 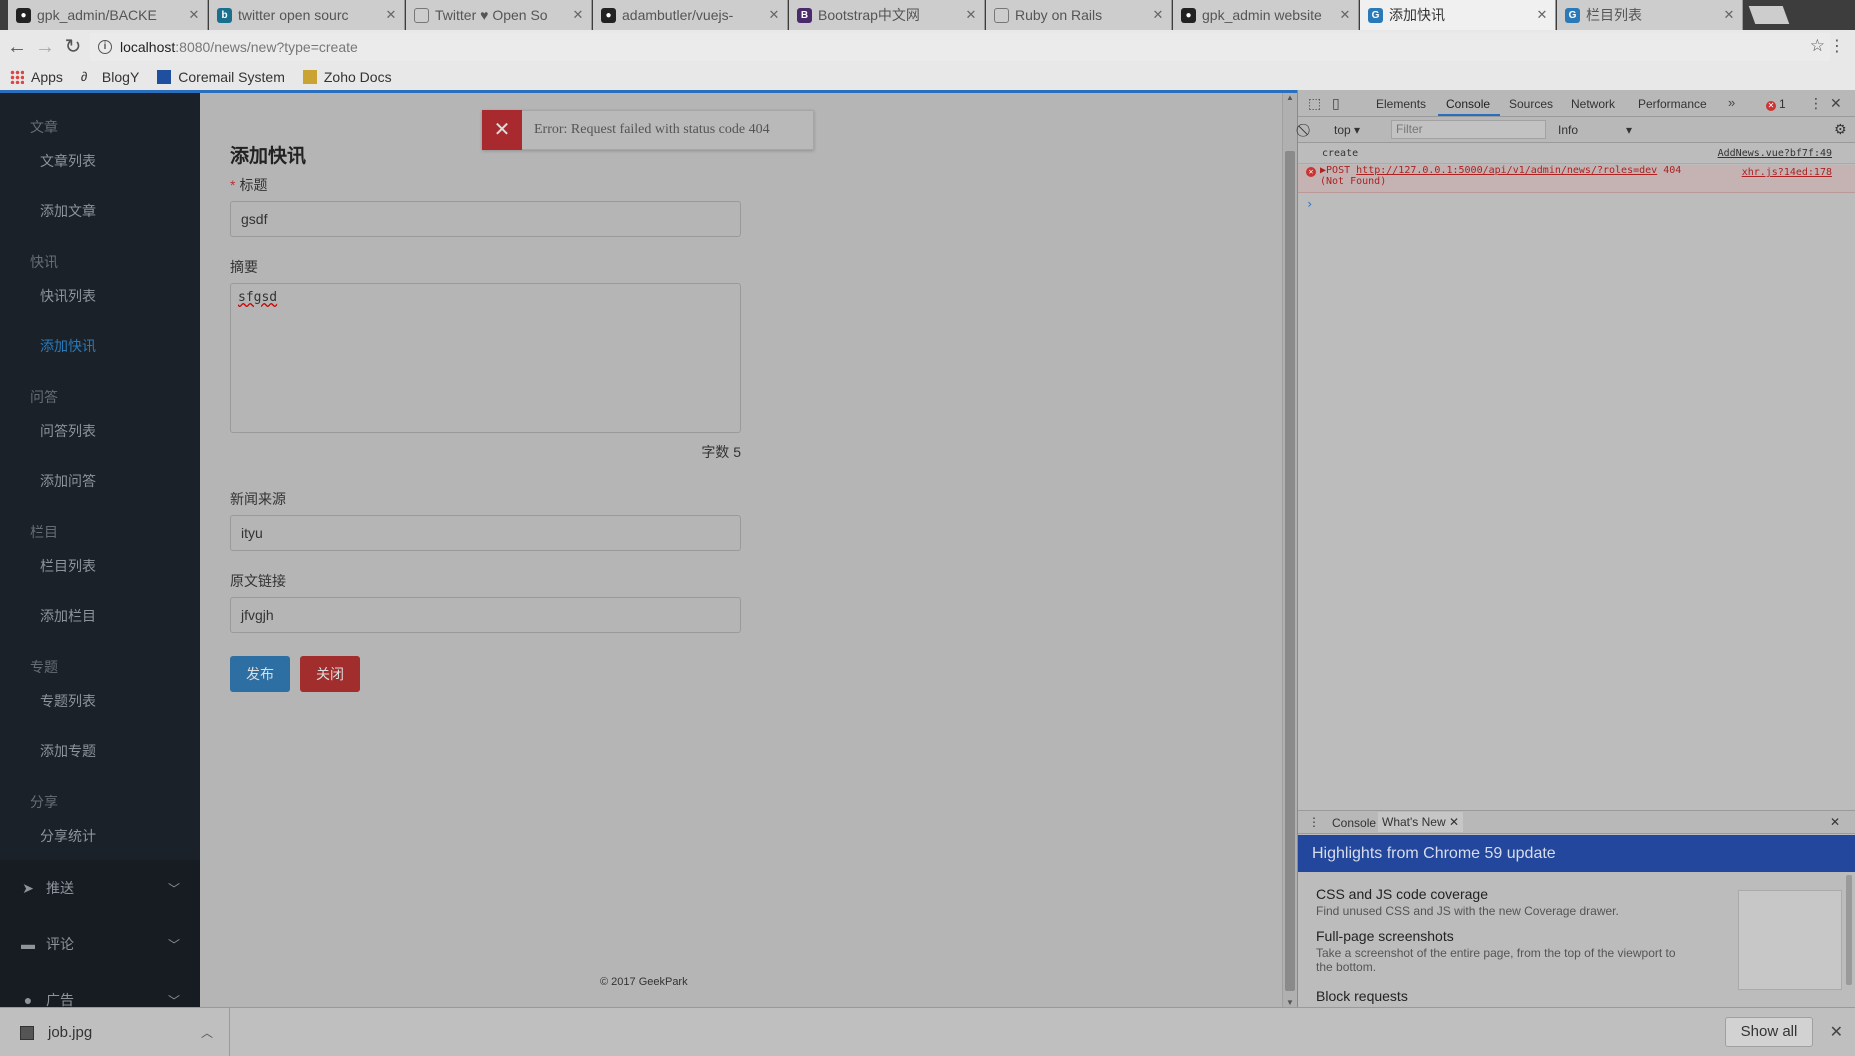 What do you see at coordinates (1336, 103) in the screenshot?
I see `device-toolbar-icon: ▯` at bounding box center [1336, 103].